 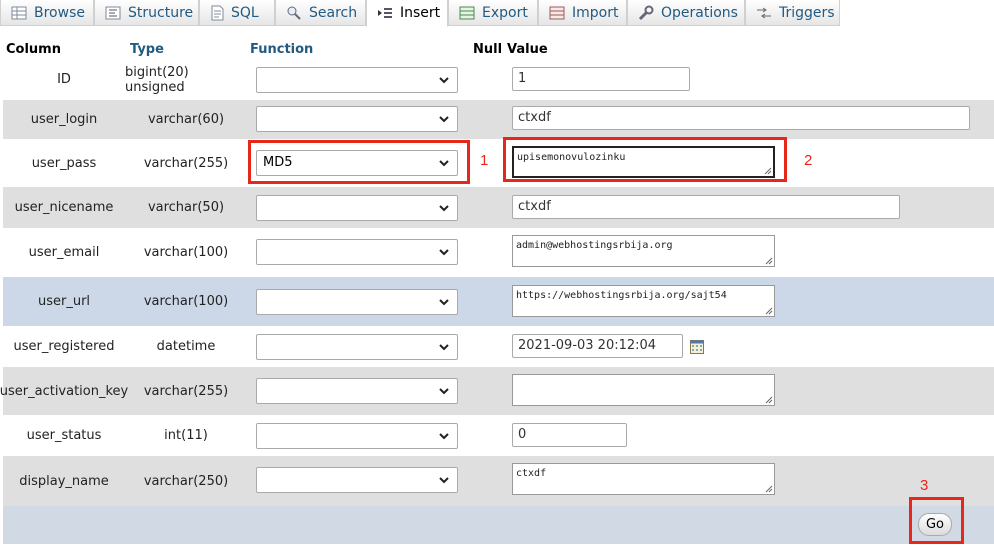 What do you see at coordinates (924, 485) in the screenshot?
I see `annotation-number-3: 3` at bounding box center [924, 485].